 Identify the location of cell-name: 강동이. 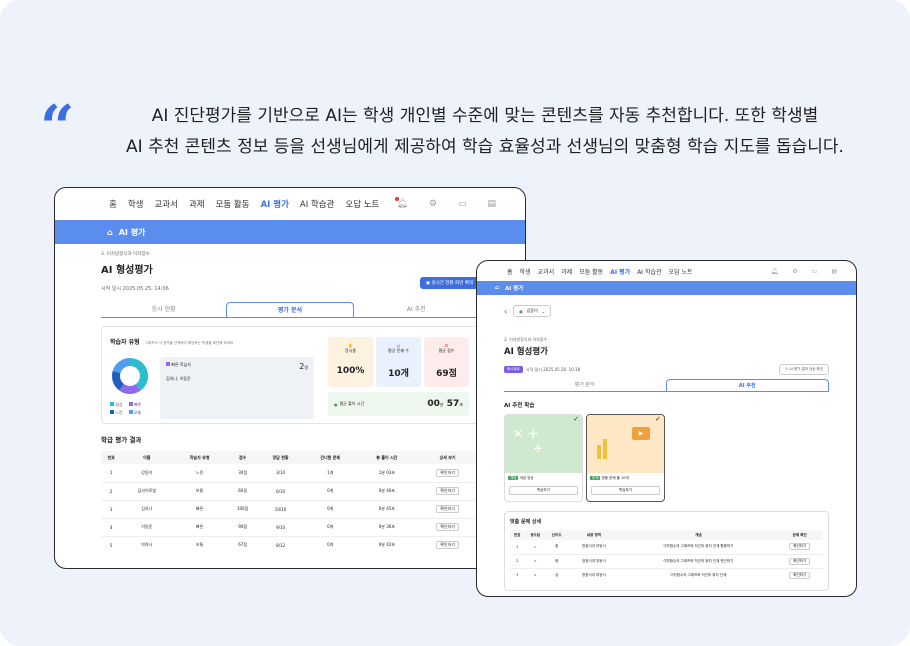
(147, 472).